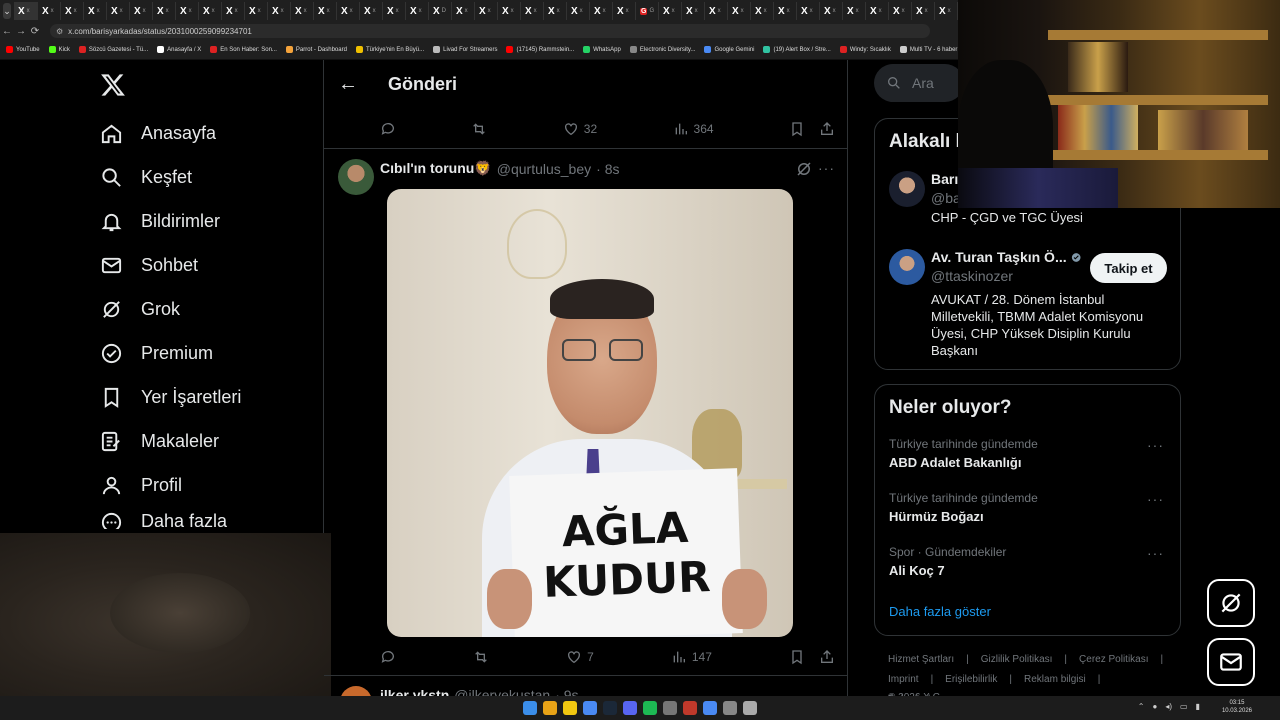 This screenshot has height=720, width=1280. Describe the element at coordinates (693, 129) in the screenshot. I see `views-button: 364` at that location.